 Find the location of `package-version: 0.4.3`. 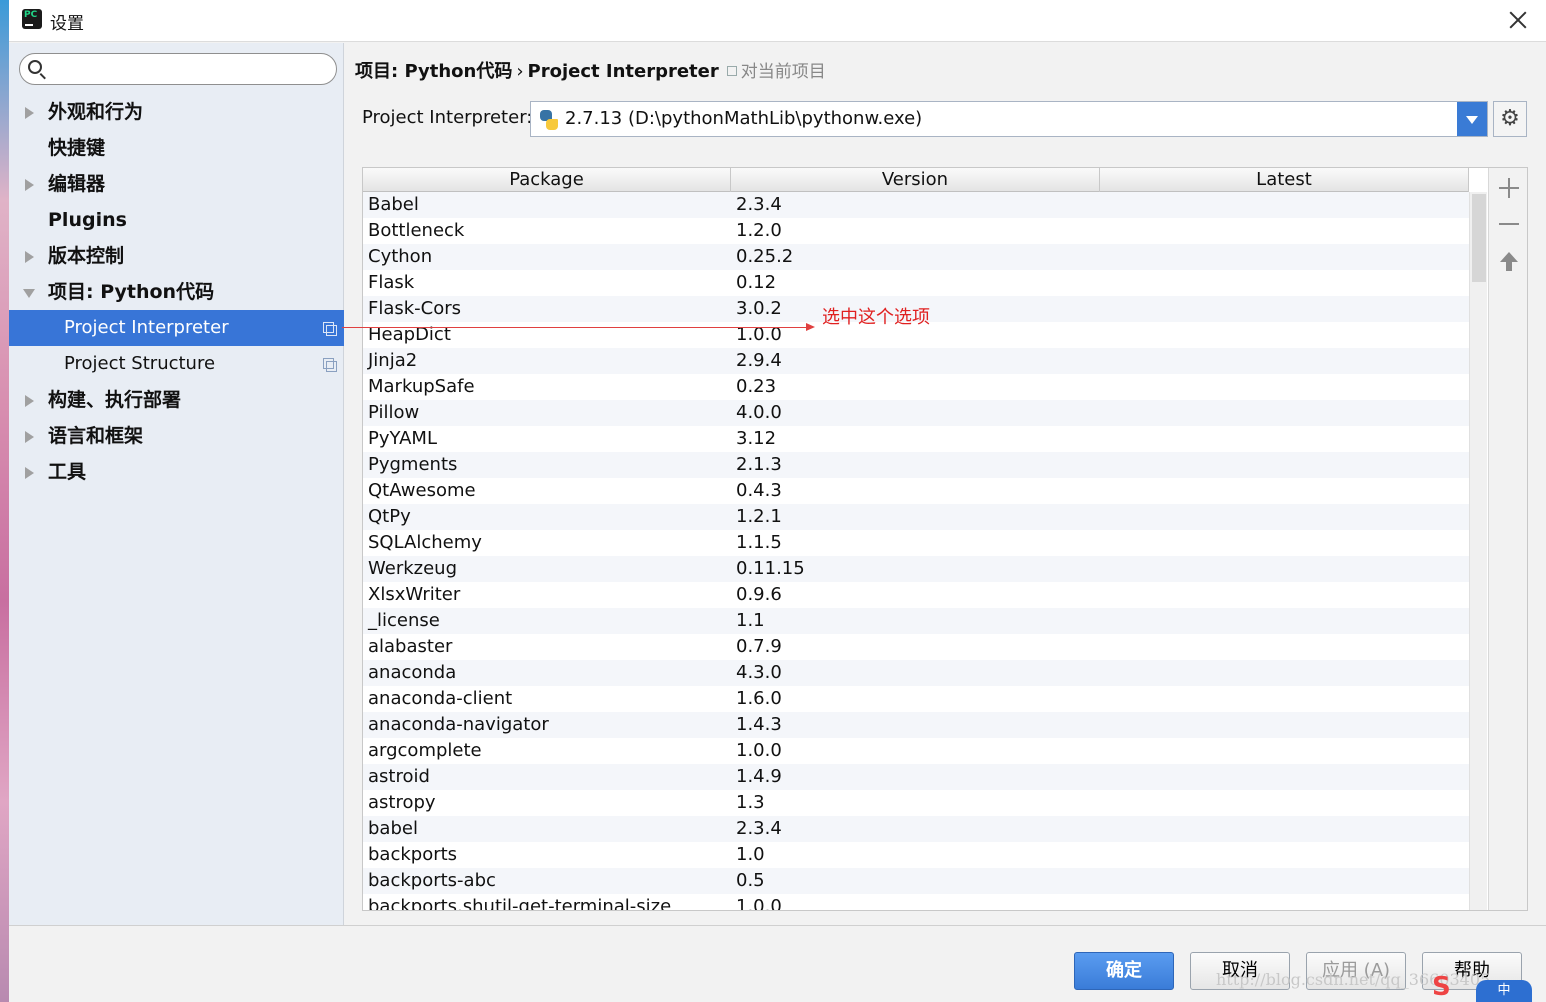

package-version: 0.4.3 is located at coordinates (759, 490).